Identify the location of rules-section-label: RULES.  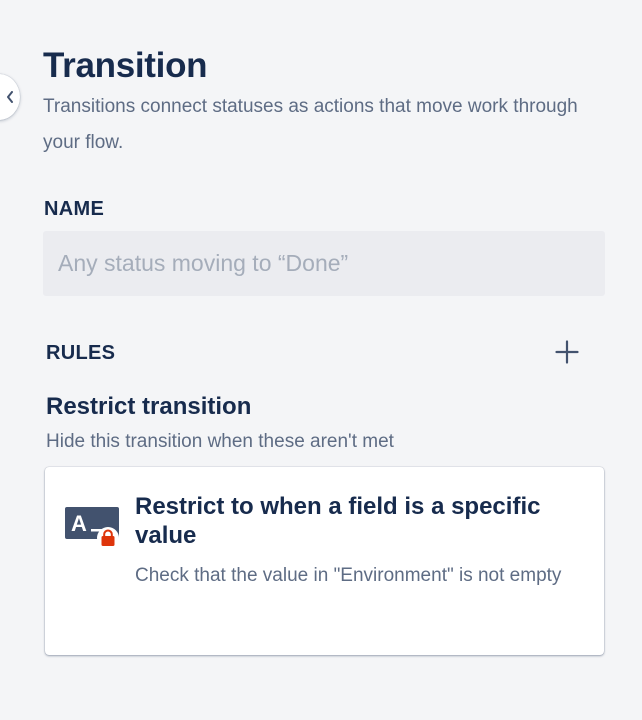
(81, 353).